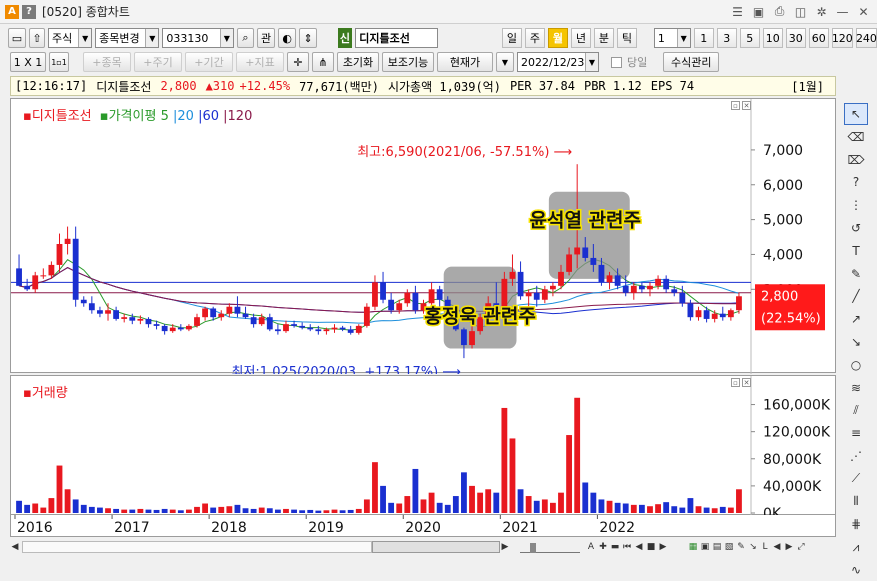 This screenshot has width=877, height=581. I want to click on settings-gear-icon: ✲, so click(821, 11).